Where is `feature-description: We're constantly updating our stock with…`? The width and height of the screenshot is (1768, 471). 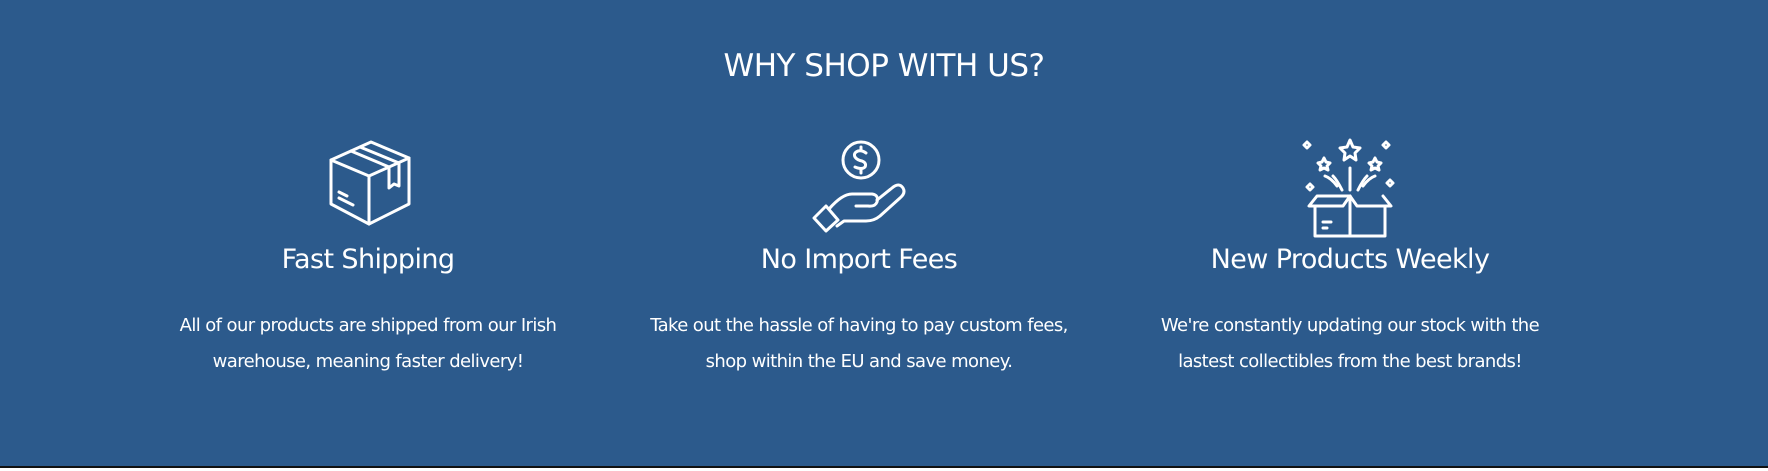 feature-description: We're constantly updating our stock with… is located at coordinates (1350, 343).